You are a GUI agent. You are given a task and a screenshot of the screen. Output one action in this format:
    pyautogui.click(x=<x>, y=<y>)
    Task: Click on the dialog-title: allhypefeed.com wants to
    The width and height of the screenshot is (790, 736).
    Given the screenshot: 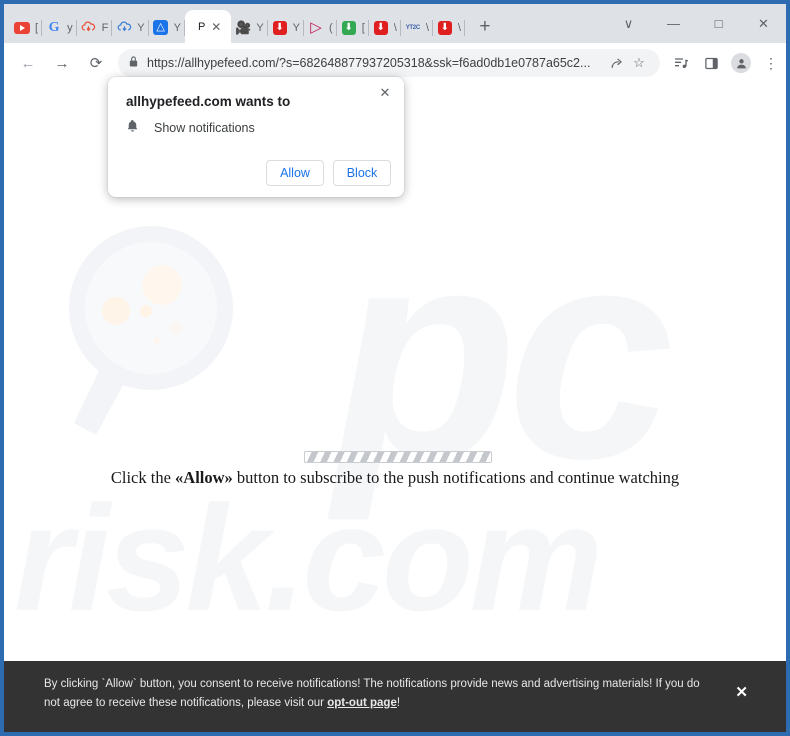 What is the action you would take?
    pyautogui.click(x=208, y=101)
    